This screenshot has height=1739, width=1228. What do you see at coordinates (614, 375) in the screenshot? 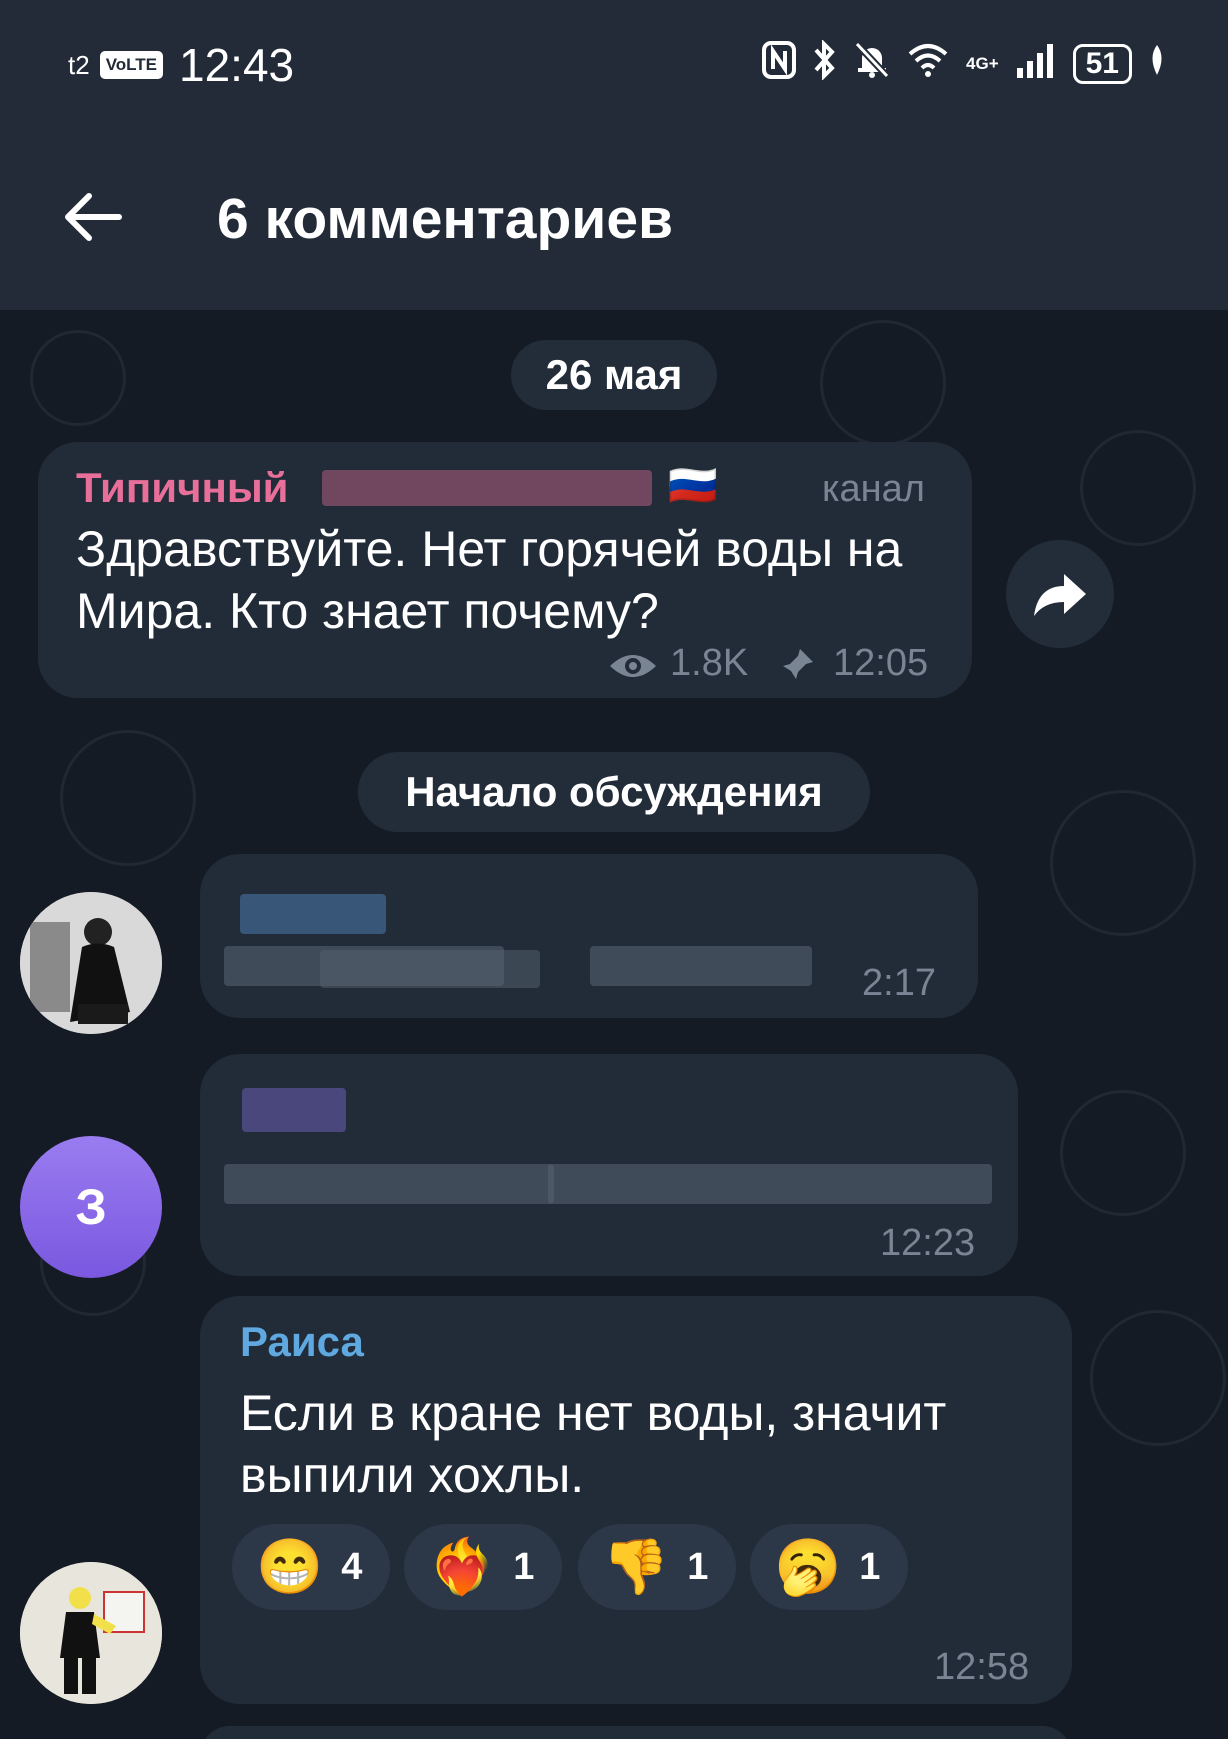
I see `date-separator: 26 мая` at bounding box center [614, 375].